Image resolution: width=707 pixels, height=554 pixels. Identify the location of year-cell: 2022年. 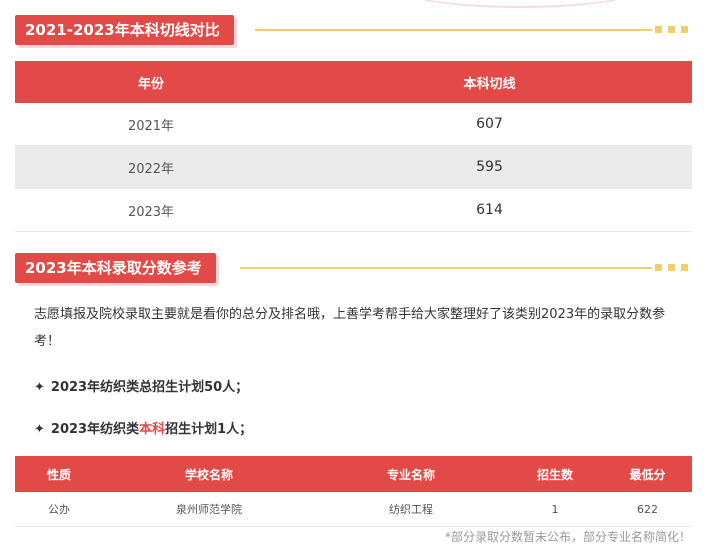
(151, 167).